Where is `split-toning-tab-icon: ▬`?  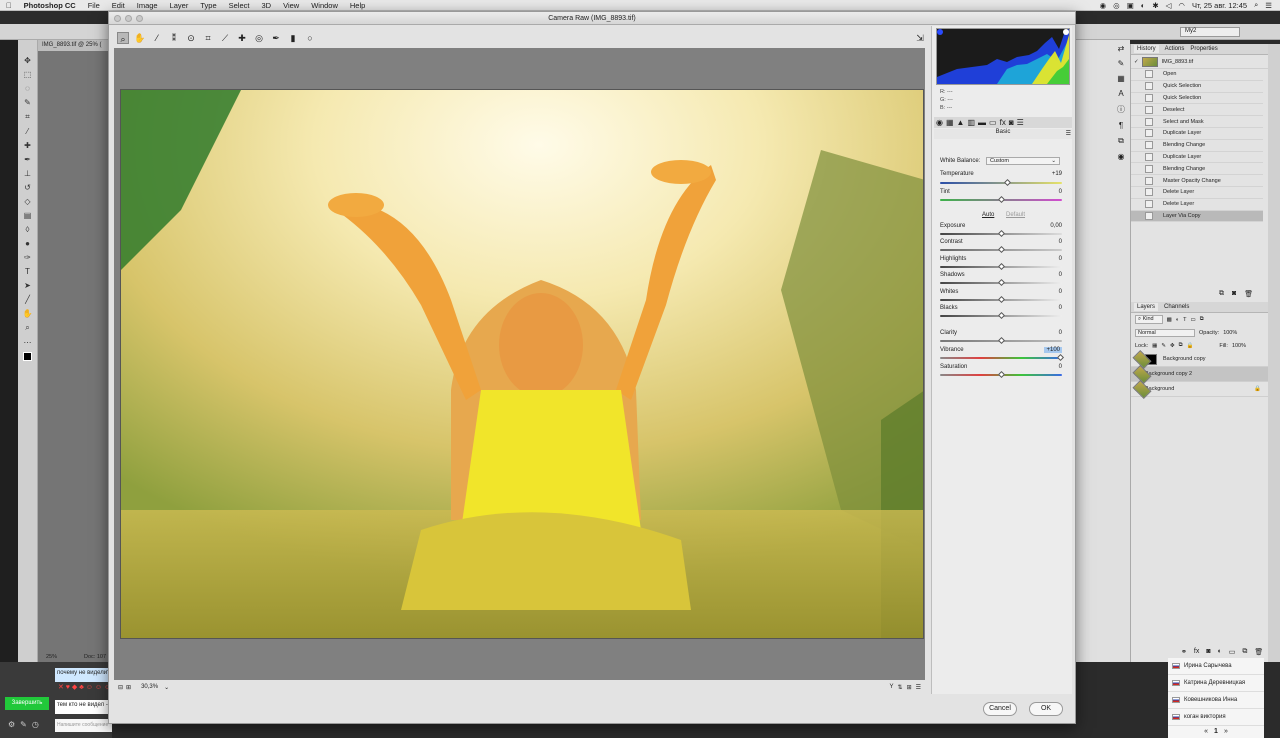
split-toning-tab-icon: ▬ is located at coordinates (982, 122).